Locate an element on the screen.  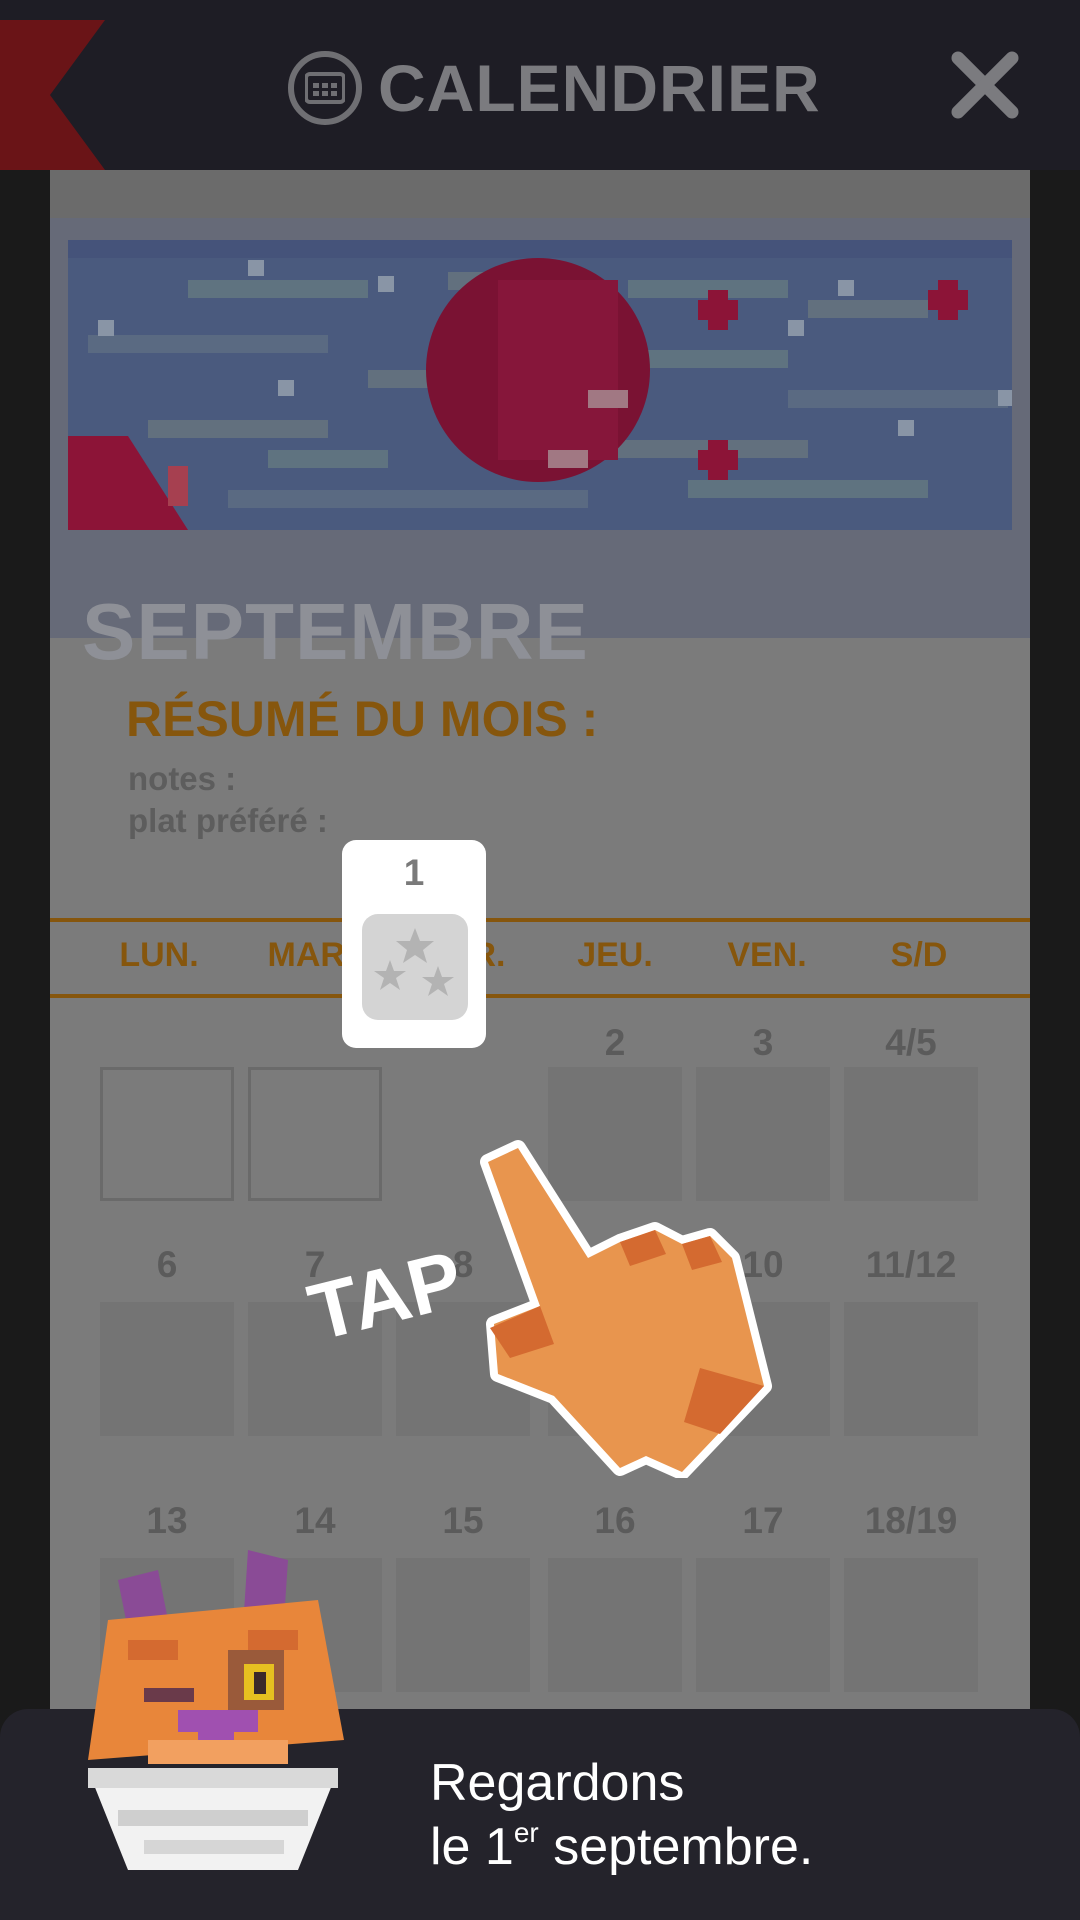
title-group: CALENDRIER is located at coordinates (554, 88).